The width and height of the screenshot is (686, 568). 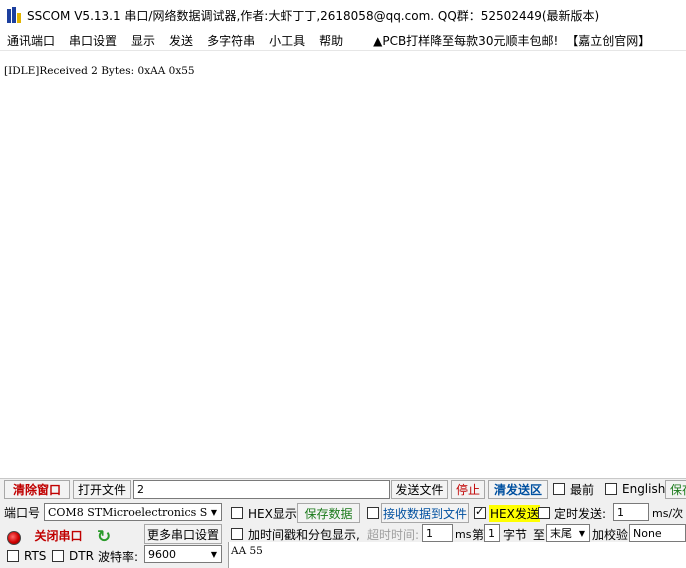 What do you see at coordinates (463, 534) in the screenshot?
I see `timeout-unit-label: ms` at bounding box center [463, 534].